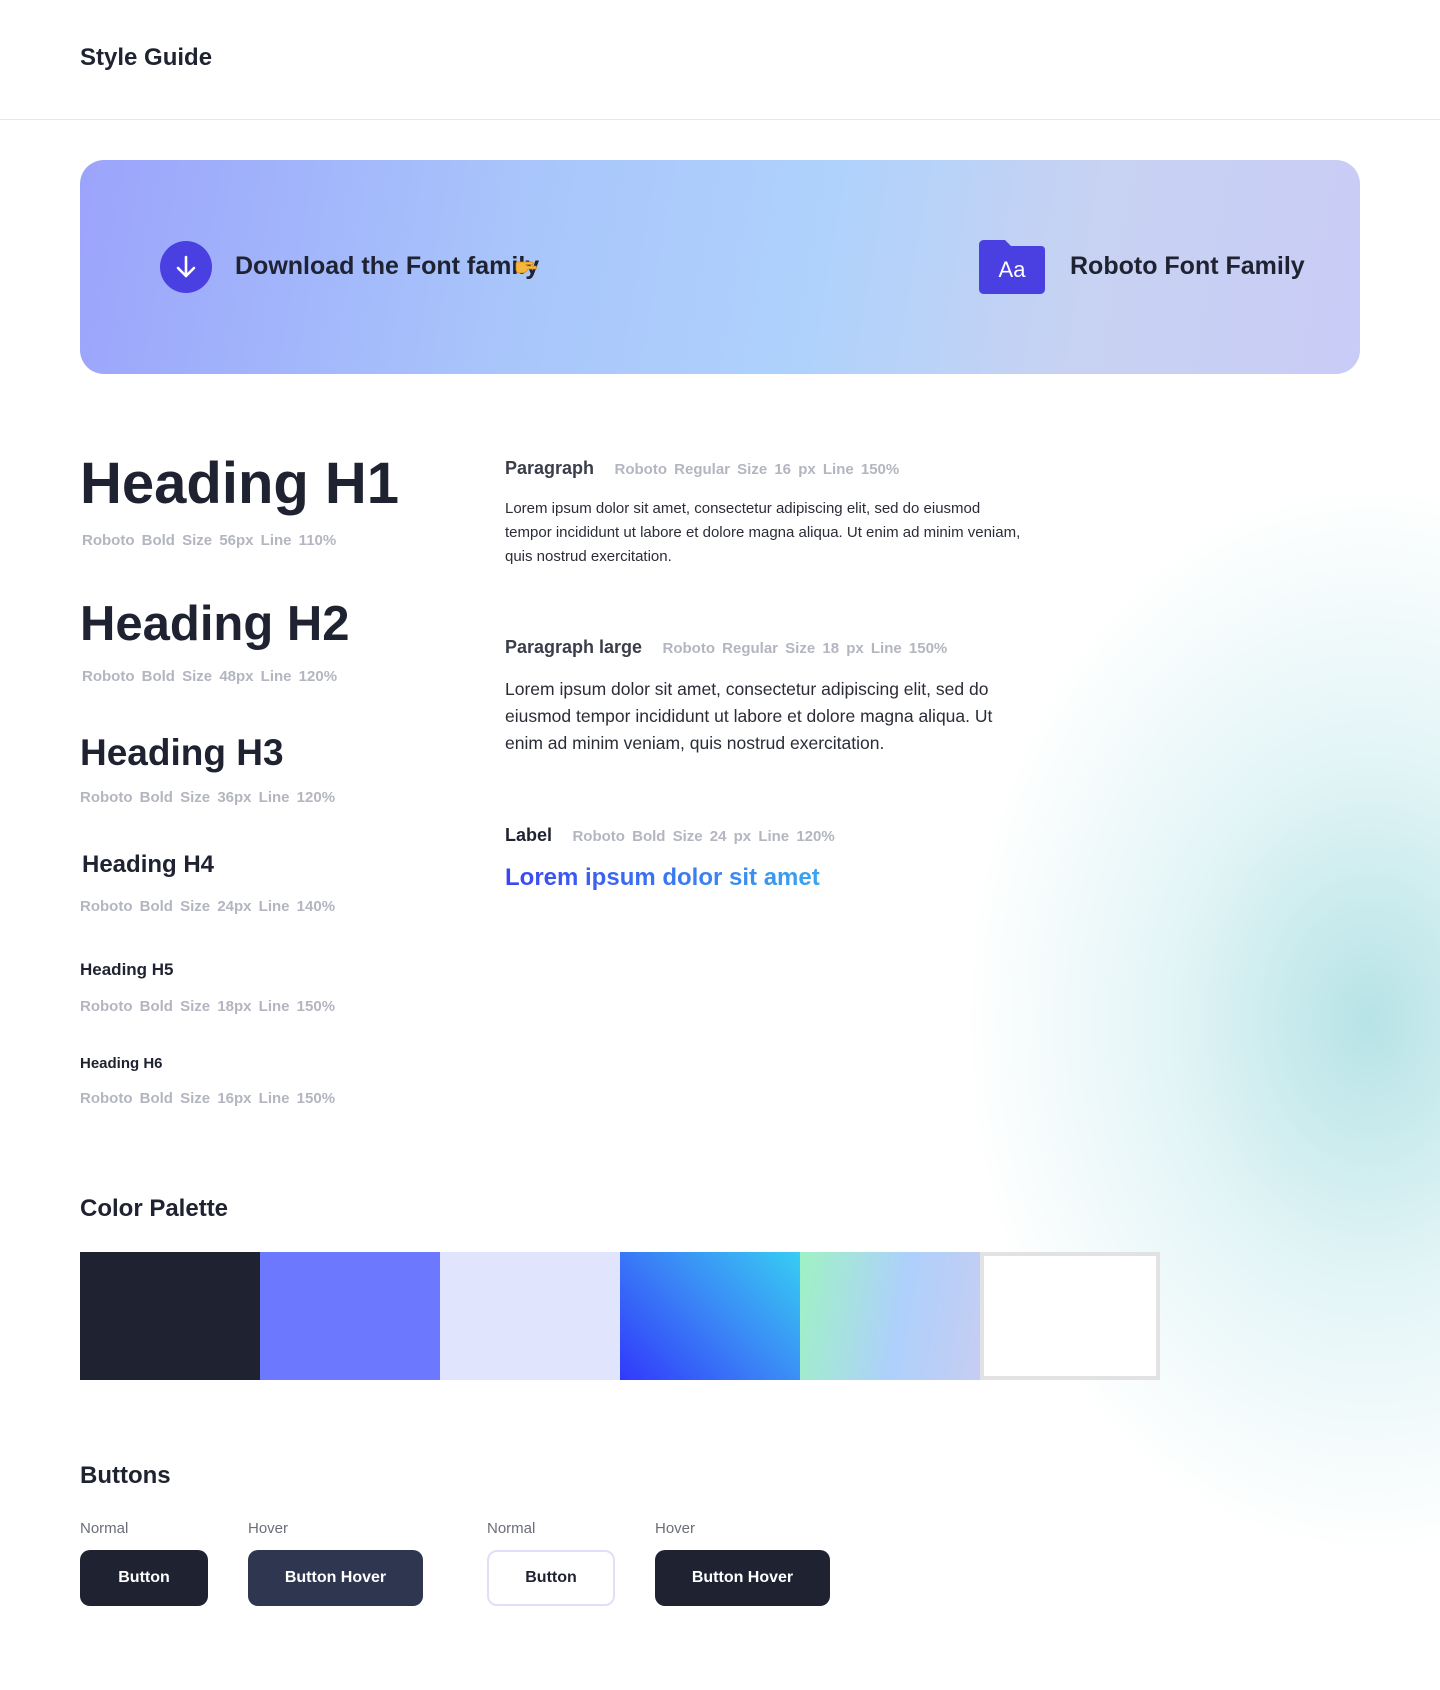 The height and width of the screenshot is (1690, 1440). What do you see at coordinates (182, 752) in the screenshot?
I see `heading-h3: Heading H3` at bounding box center [182, 752].